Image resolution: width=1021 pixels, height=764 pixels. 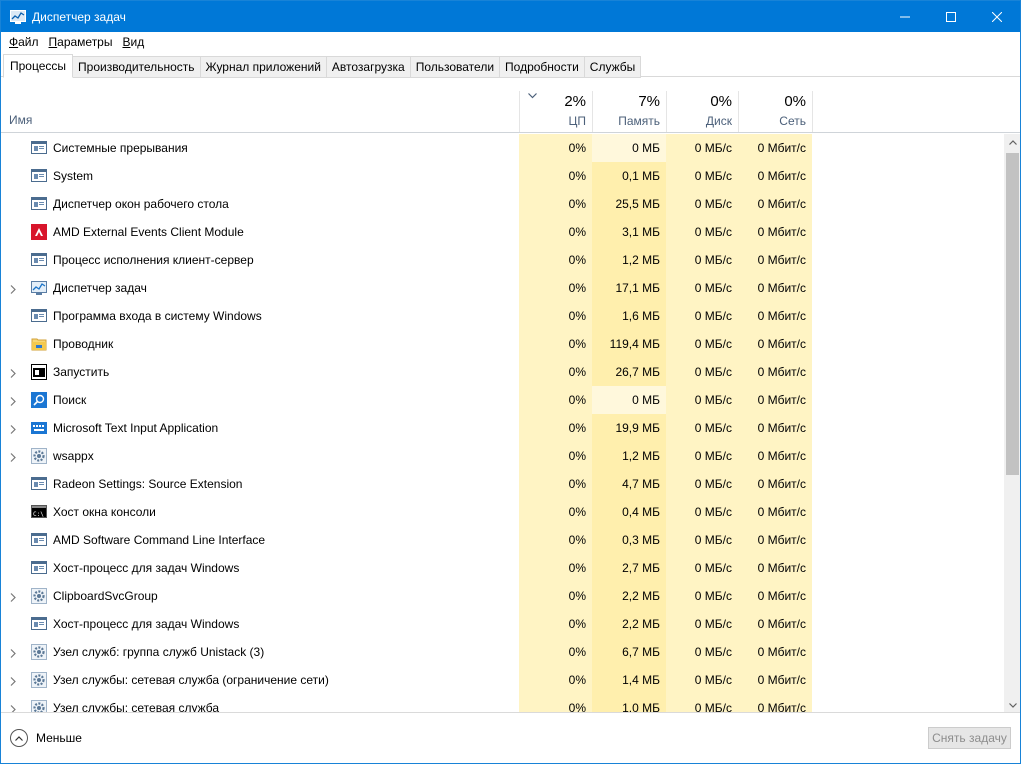 I want to click on table-row: ClipboardSvcGroup 0% 2,2 МБ 0 МБ/с 0 Мбит/с, so click(x=502, y=596).